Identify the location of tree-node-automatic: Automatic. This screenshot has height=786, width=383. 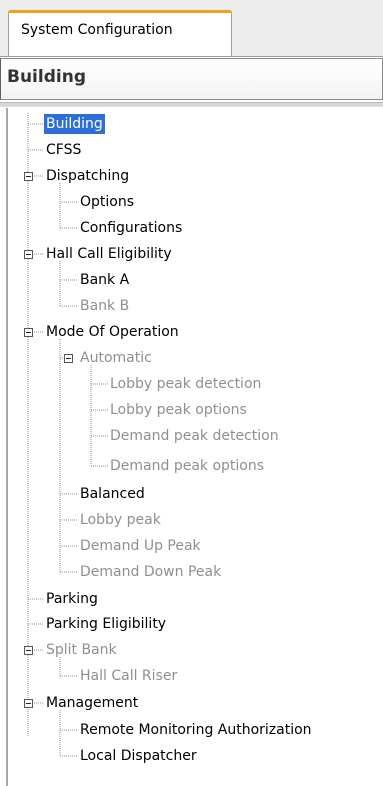
(116, 358).